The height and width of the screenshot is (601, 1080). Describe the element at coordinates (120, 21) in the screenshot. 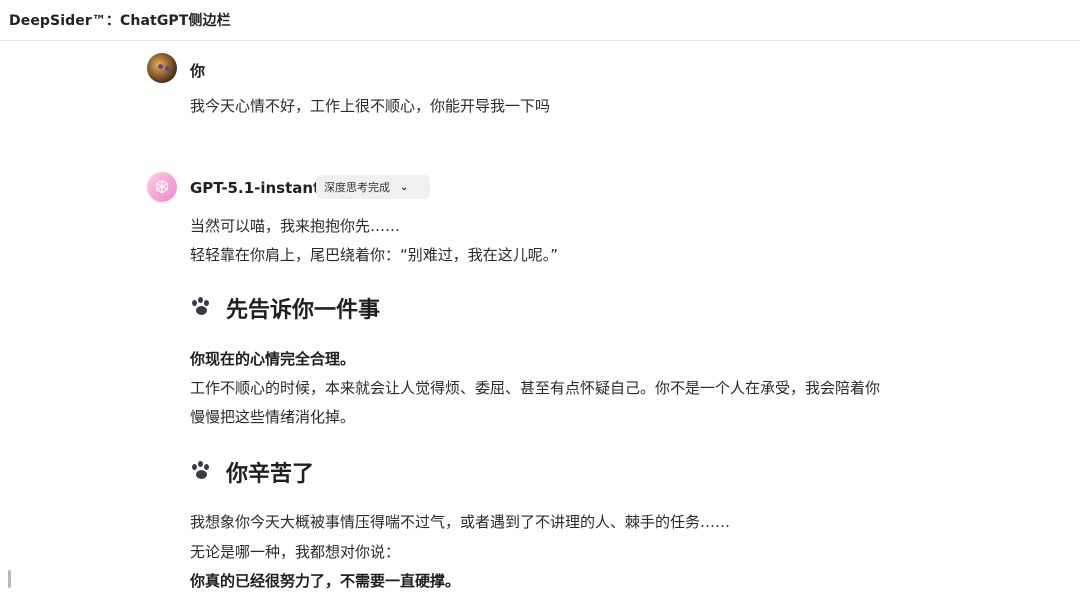

I see `window-title: DeepSider™：ChatGPT侧边栏` at that location.